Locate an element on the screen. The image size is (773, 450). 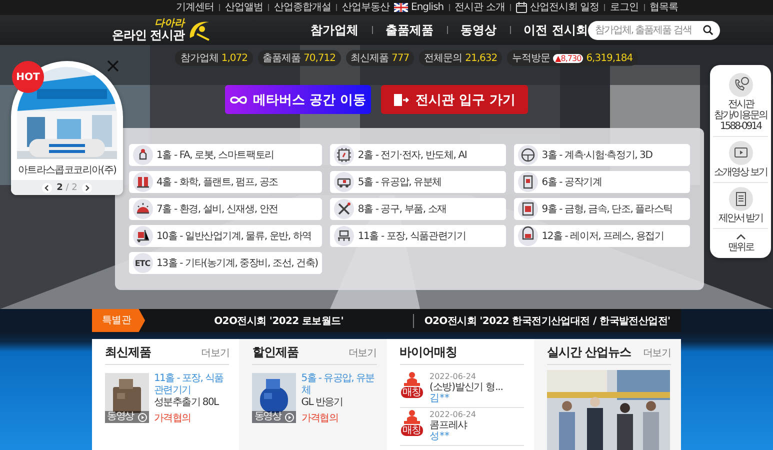
product-name: GL 반응기 is located at coordinates (338, 403).